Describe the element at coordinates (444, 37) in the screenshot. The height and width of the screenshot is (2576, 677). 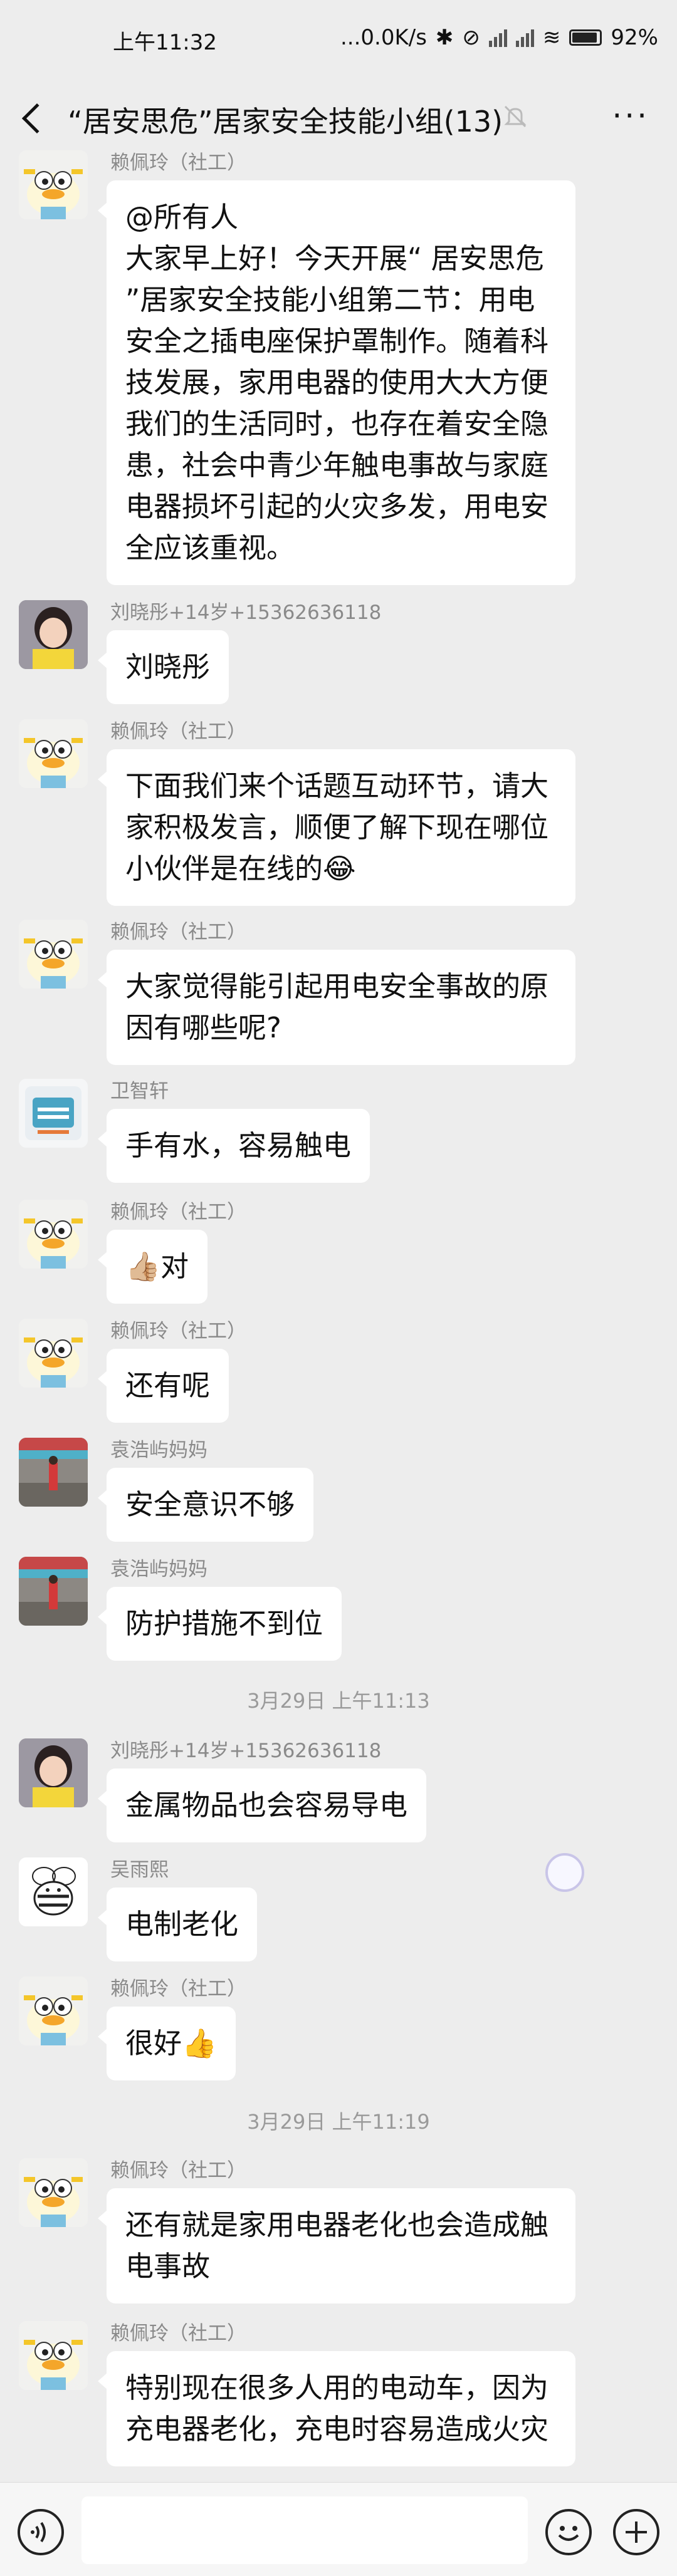
I see `bluetooth-icon: ✱` at that location.